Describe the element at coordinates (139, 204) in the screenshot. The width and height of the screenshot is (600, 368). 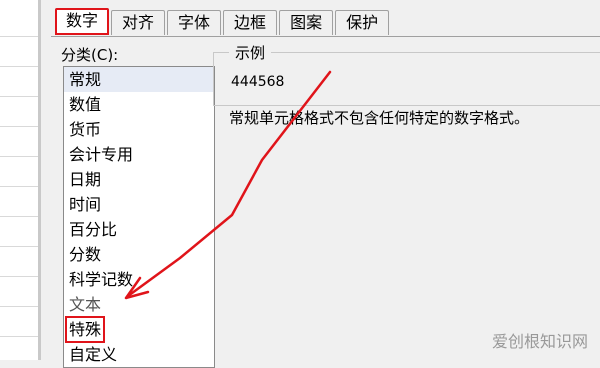
I see `category-item-time: 时间` at that location.